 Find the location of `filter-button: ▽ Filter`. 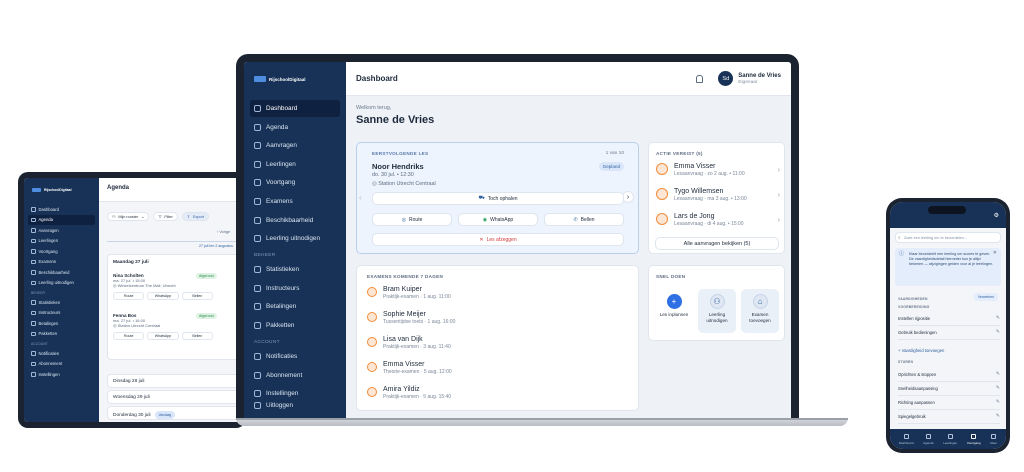

filter-button: ▽ Filter is located at coordinates (165, 216).